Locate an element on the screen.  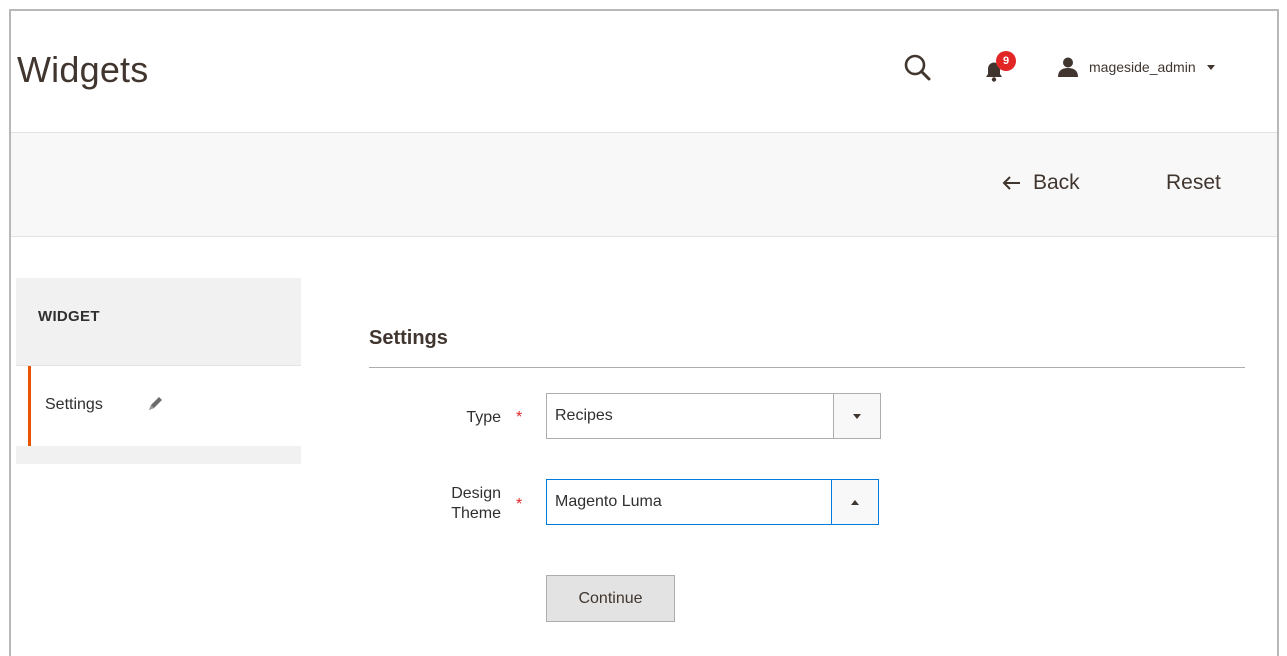
account-menu: mageside_admin is located at coordinates (1135, 67).